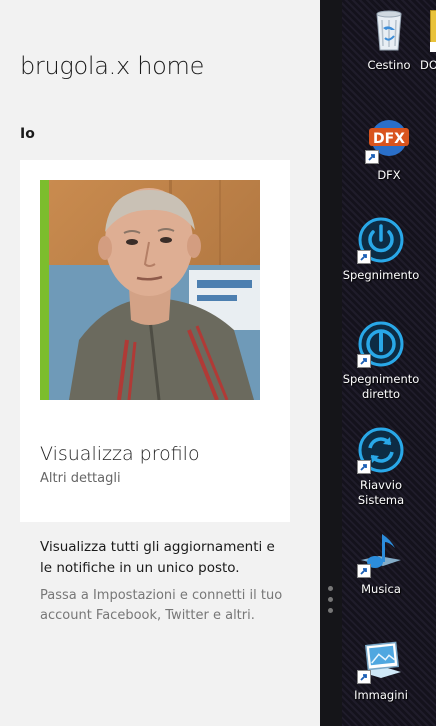 This screenshot has width=436, height=726. What do you see at coordinates (381, 554) in the screenshot?
I see `music-note-icon` at bounding box center [381, 554].